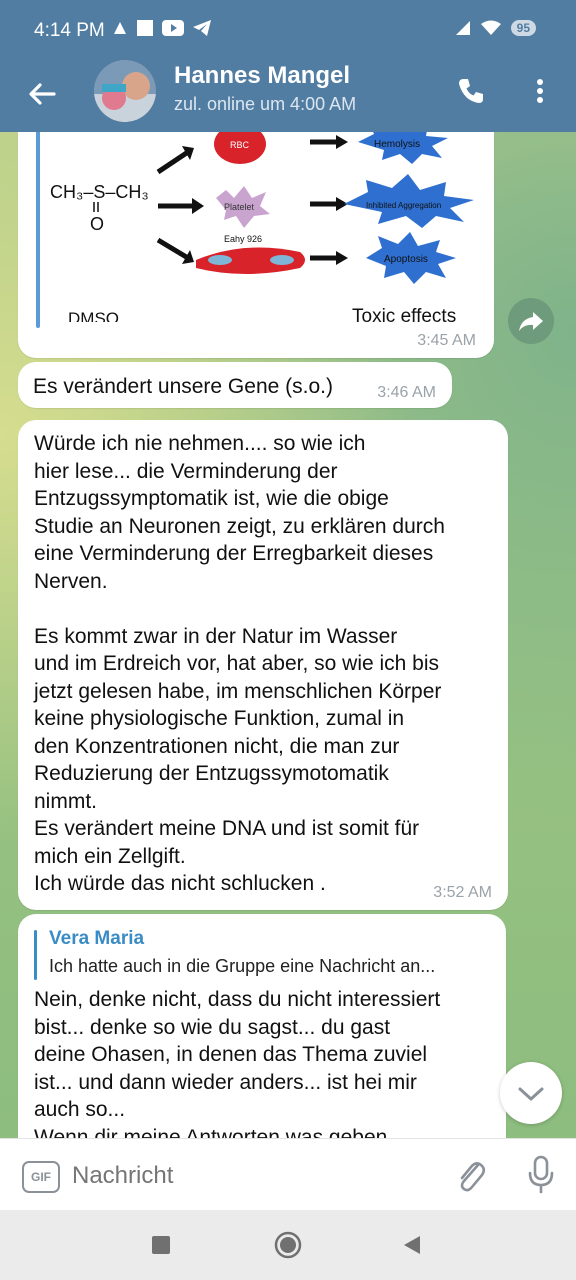 The image size is (576, 1280). I want to click on back-arrow-icon, so click(42, 94).